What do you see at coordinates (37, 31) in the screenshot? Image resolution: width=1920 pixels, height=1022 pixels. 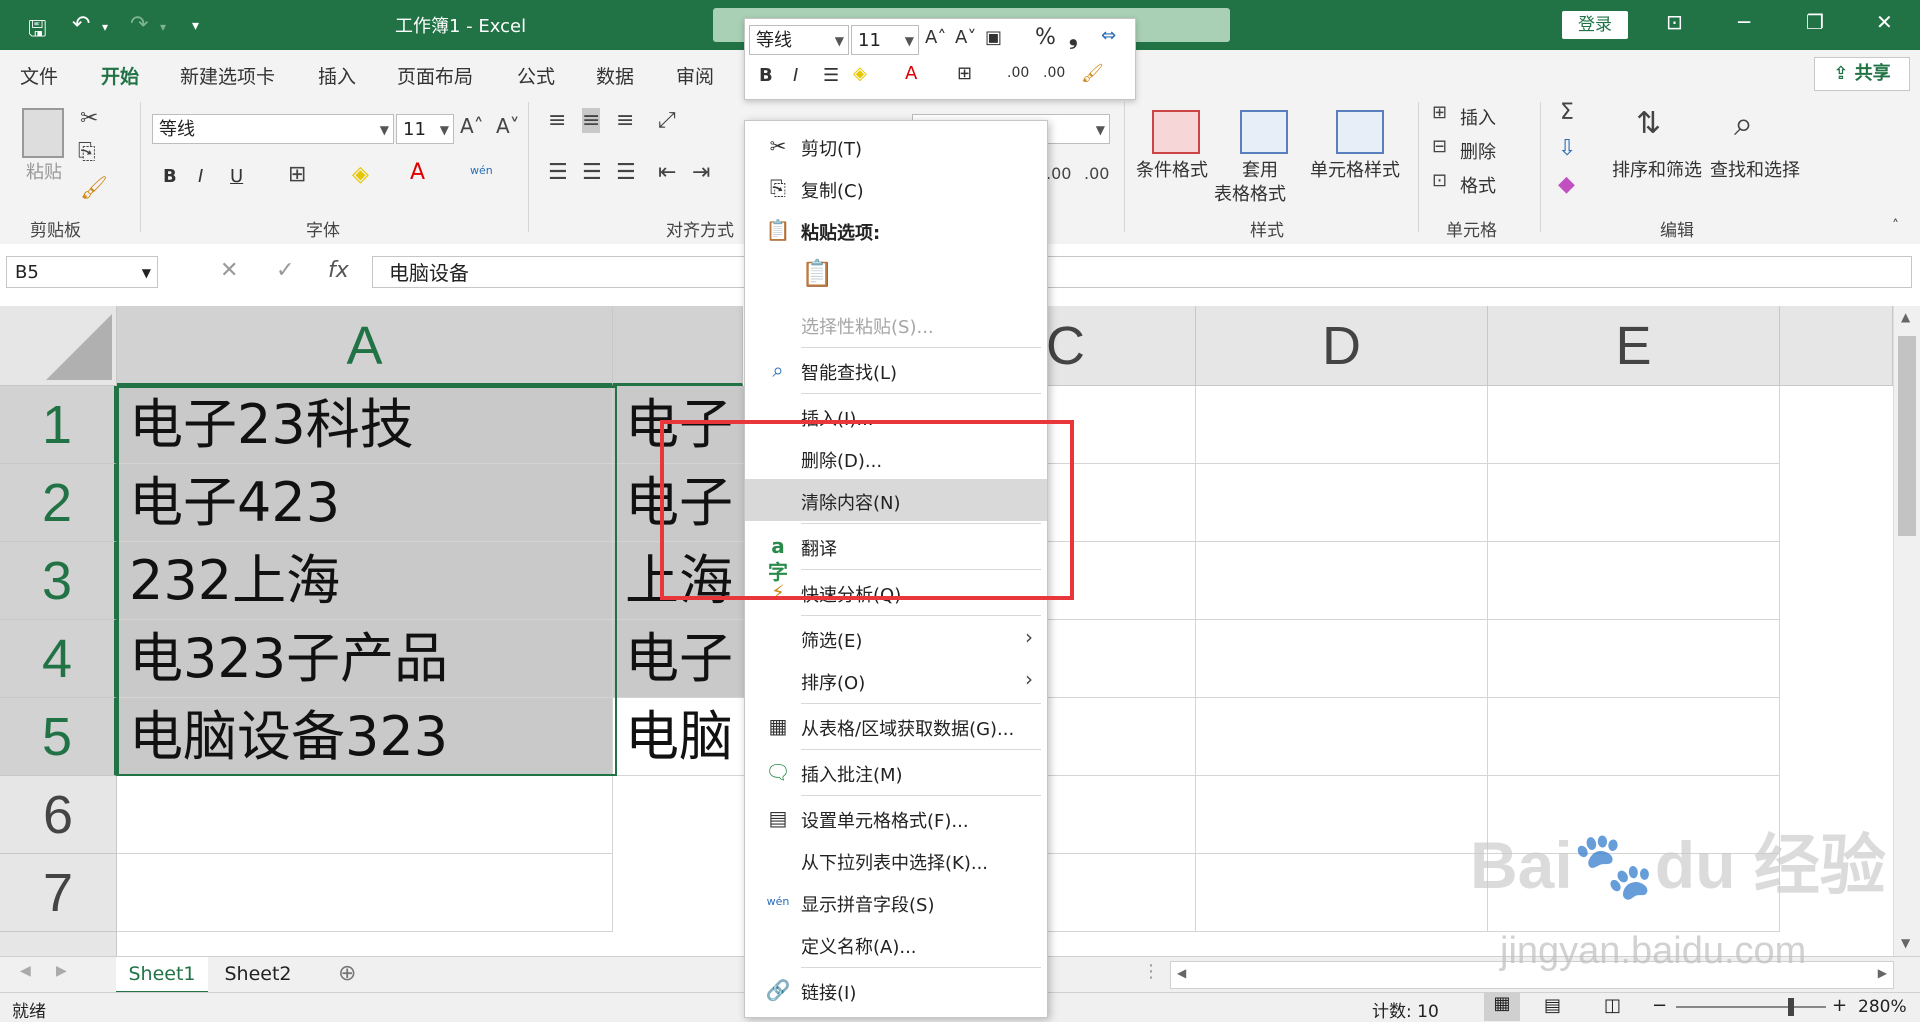 I see `save-icon: 🖫` at bounding box center [37, 31].